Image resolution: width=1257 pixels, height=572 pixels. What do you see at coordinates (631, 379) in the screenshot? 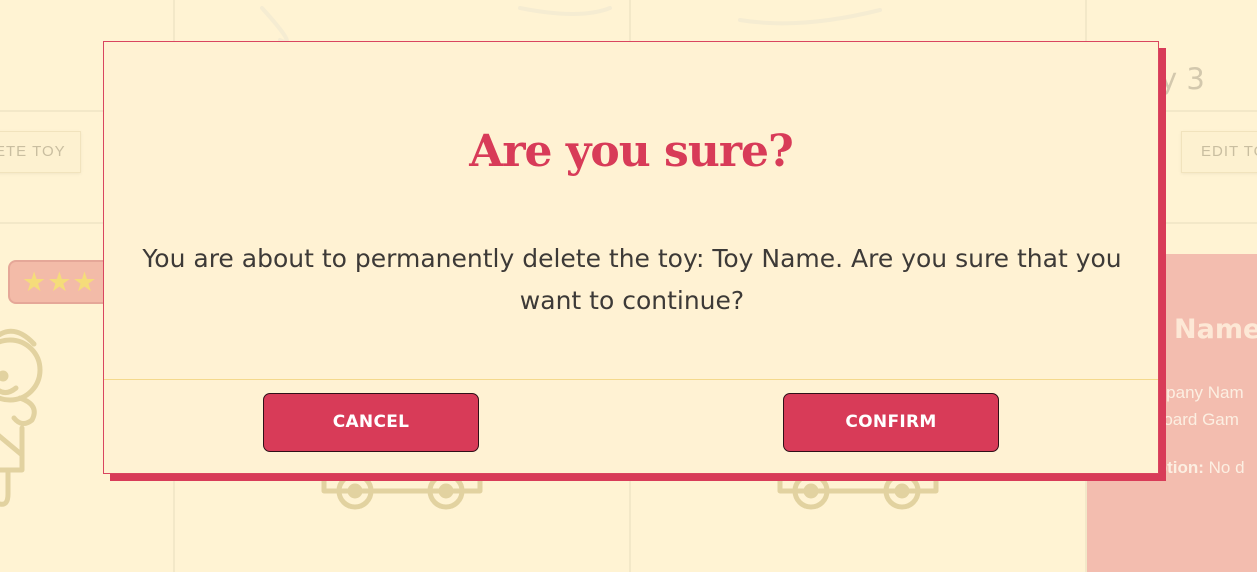
I see `dialog-divider` at bounding box center [631, 379].